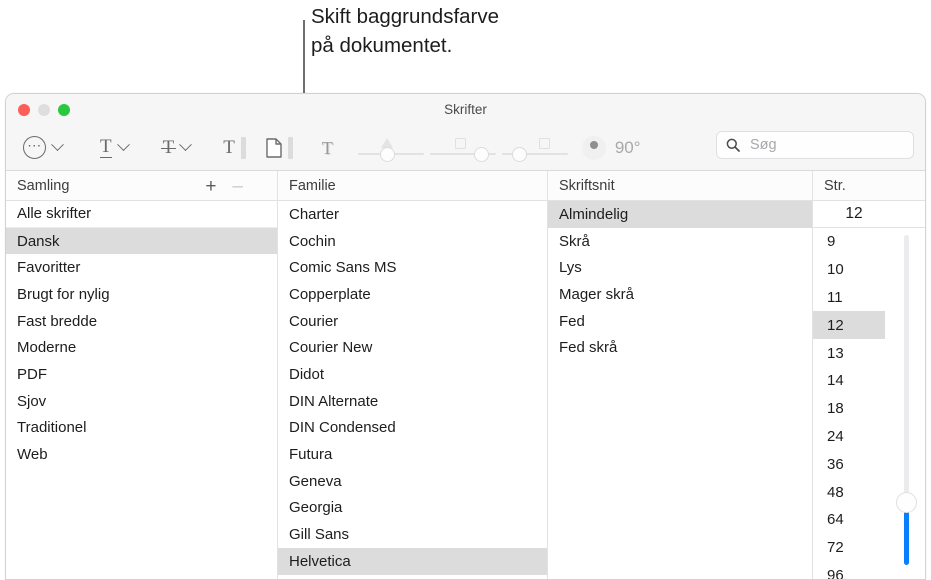 This screenshot has height=580, width=931. Describe the element at coordinates (412, 267) in the screenshot. I see `family-item: Comic Sans MS` at that location.